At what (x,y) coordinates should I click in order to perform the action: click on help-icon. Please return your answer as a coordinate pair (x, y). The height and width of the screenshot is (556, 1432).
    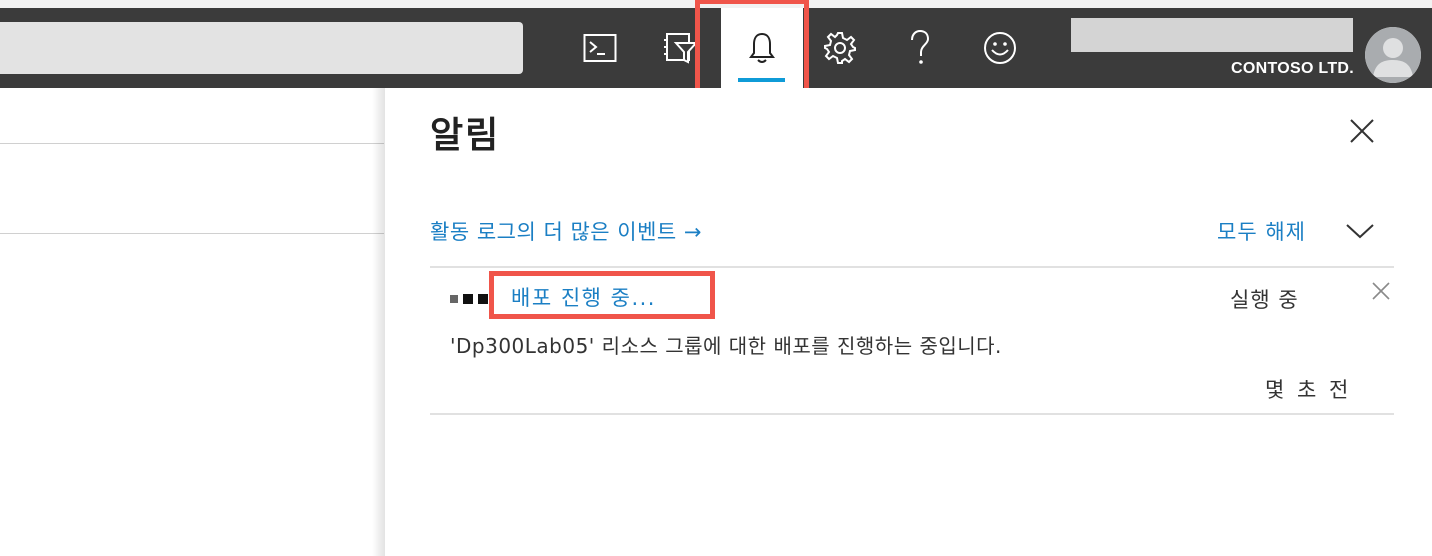
    Looking at the image, I should click on (920, 46).